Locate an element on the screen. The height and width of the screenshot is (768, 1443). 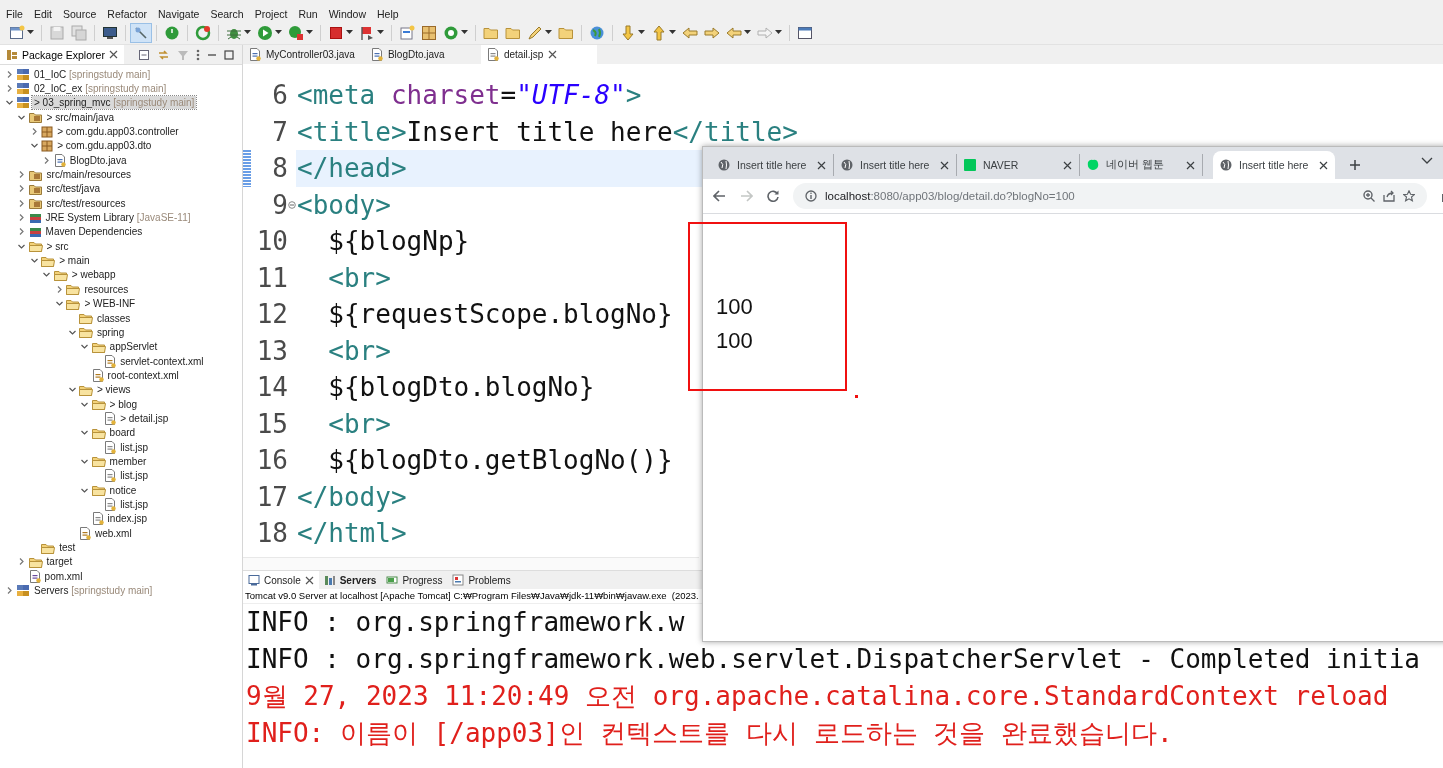
pen-icon is located at coordinates (535, 32).